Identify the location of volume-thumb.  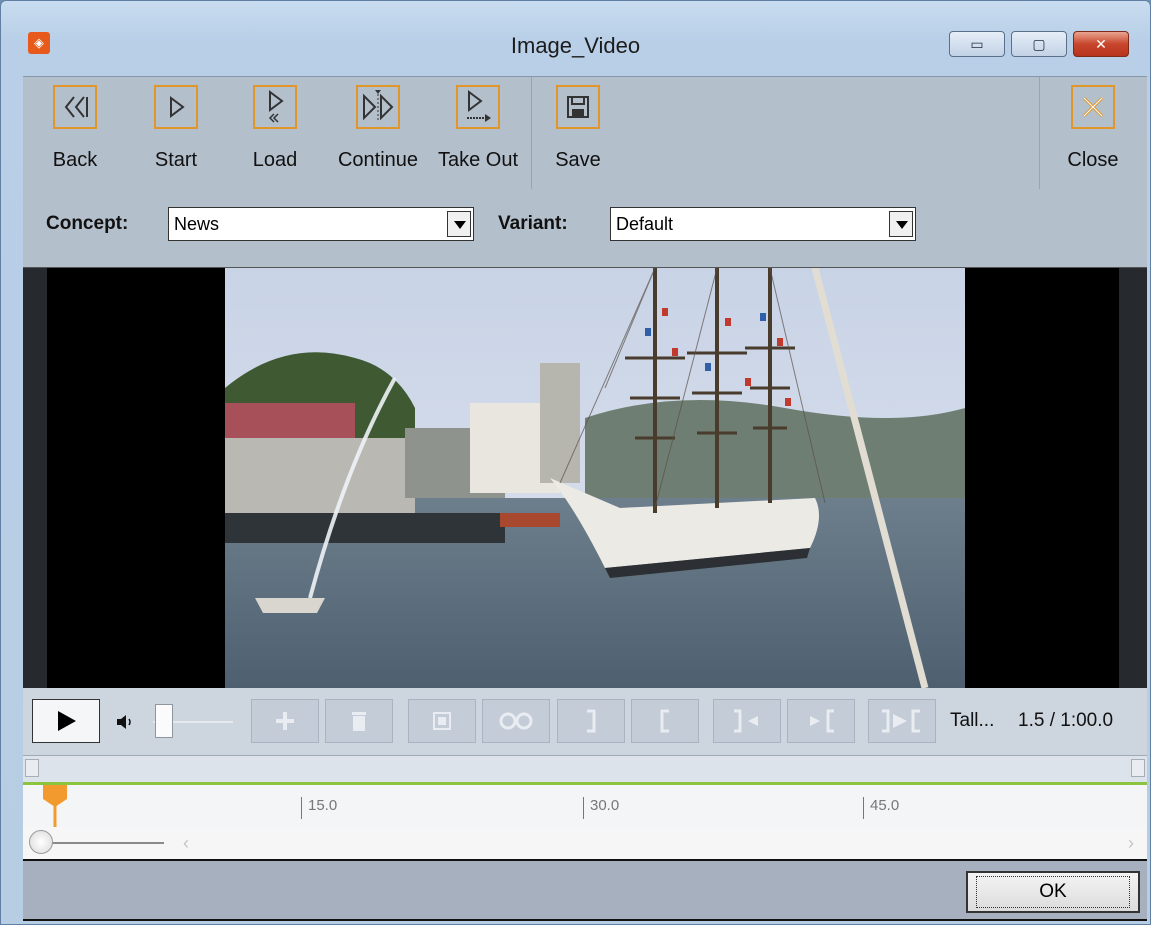
(164, 721).